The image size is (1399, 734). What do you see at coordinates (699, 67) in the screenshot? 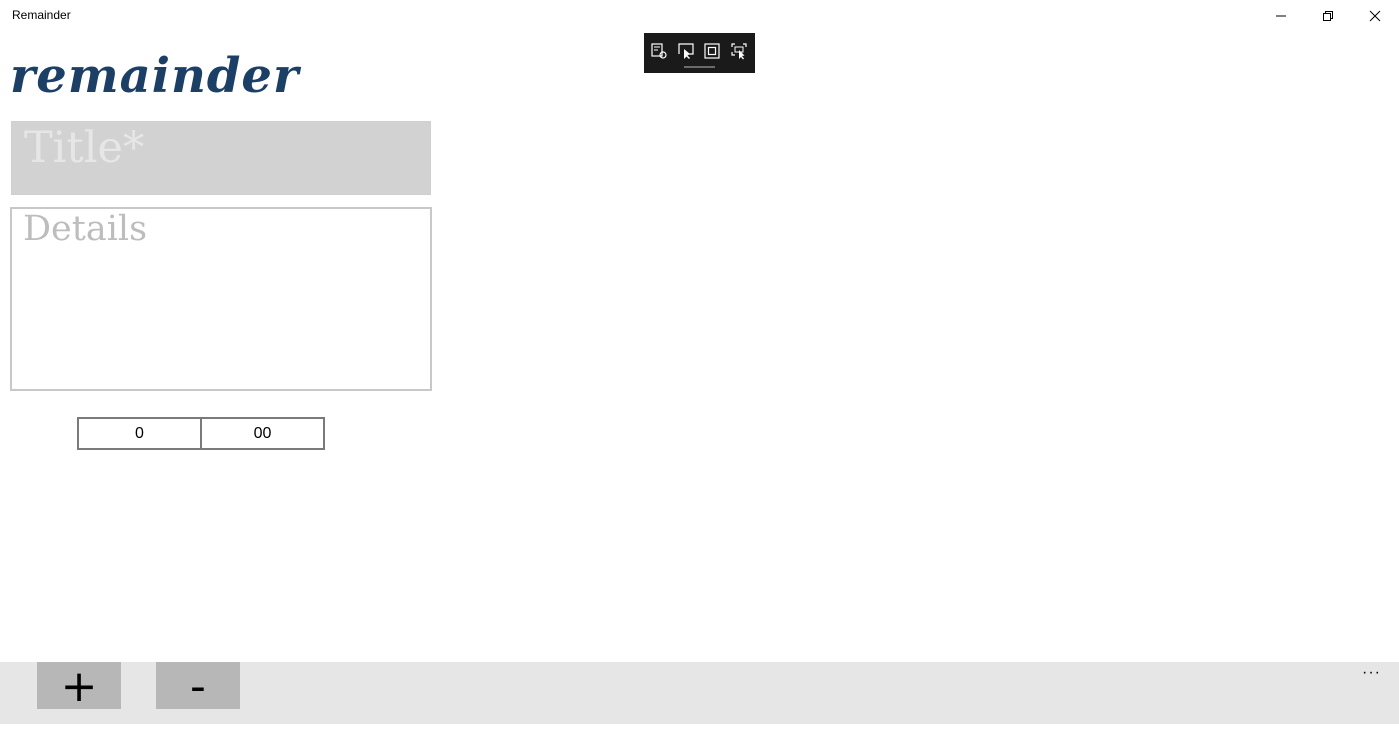
I see `toolbar-collapse-handle` at bounding box center [699, 67].